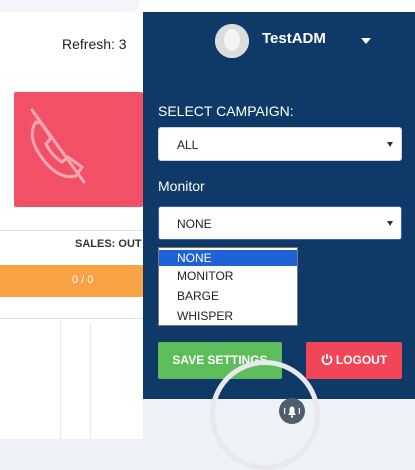  I want to click on topbar-tab-shadow, so click(70, 6).